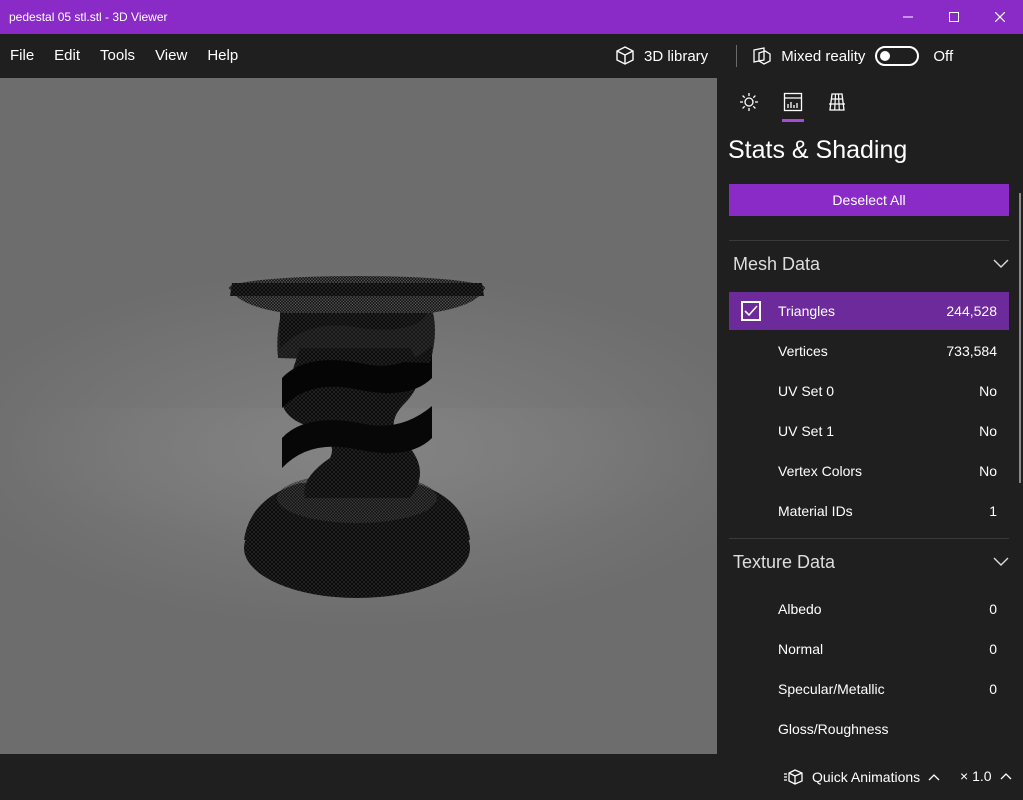  What do you see at coordinates (67, 56) in the screenshot?
I see `menu-edit: Edit` at bounding box center [67, 56].